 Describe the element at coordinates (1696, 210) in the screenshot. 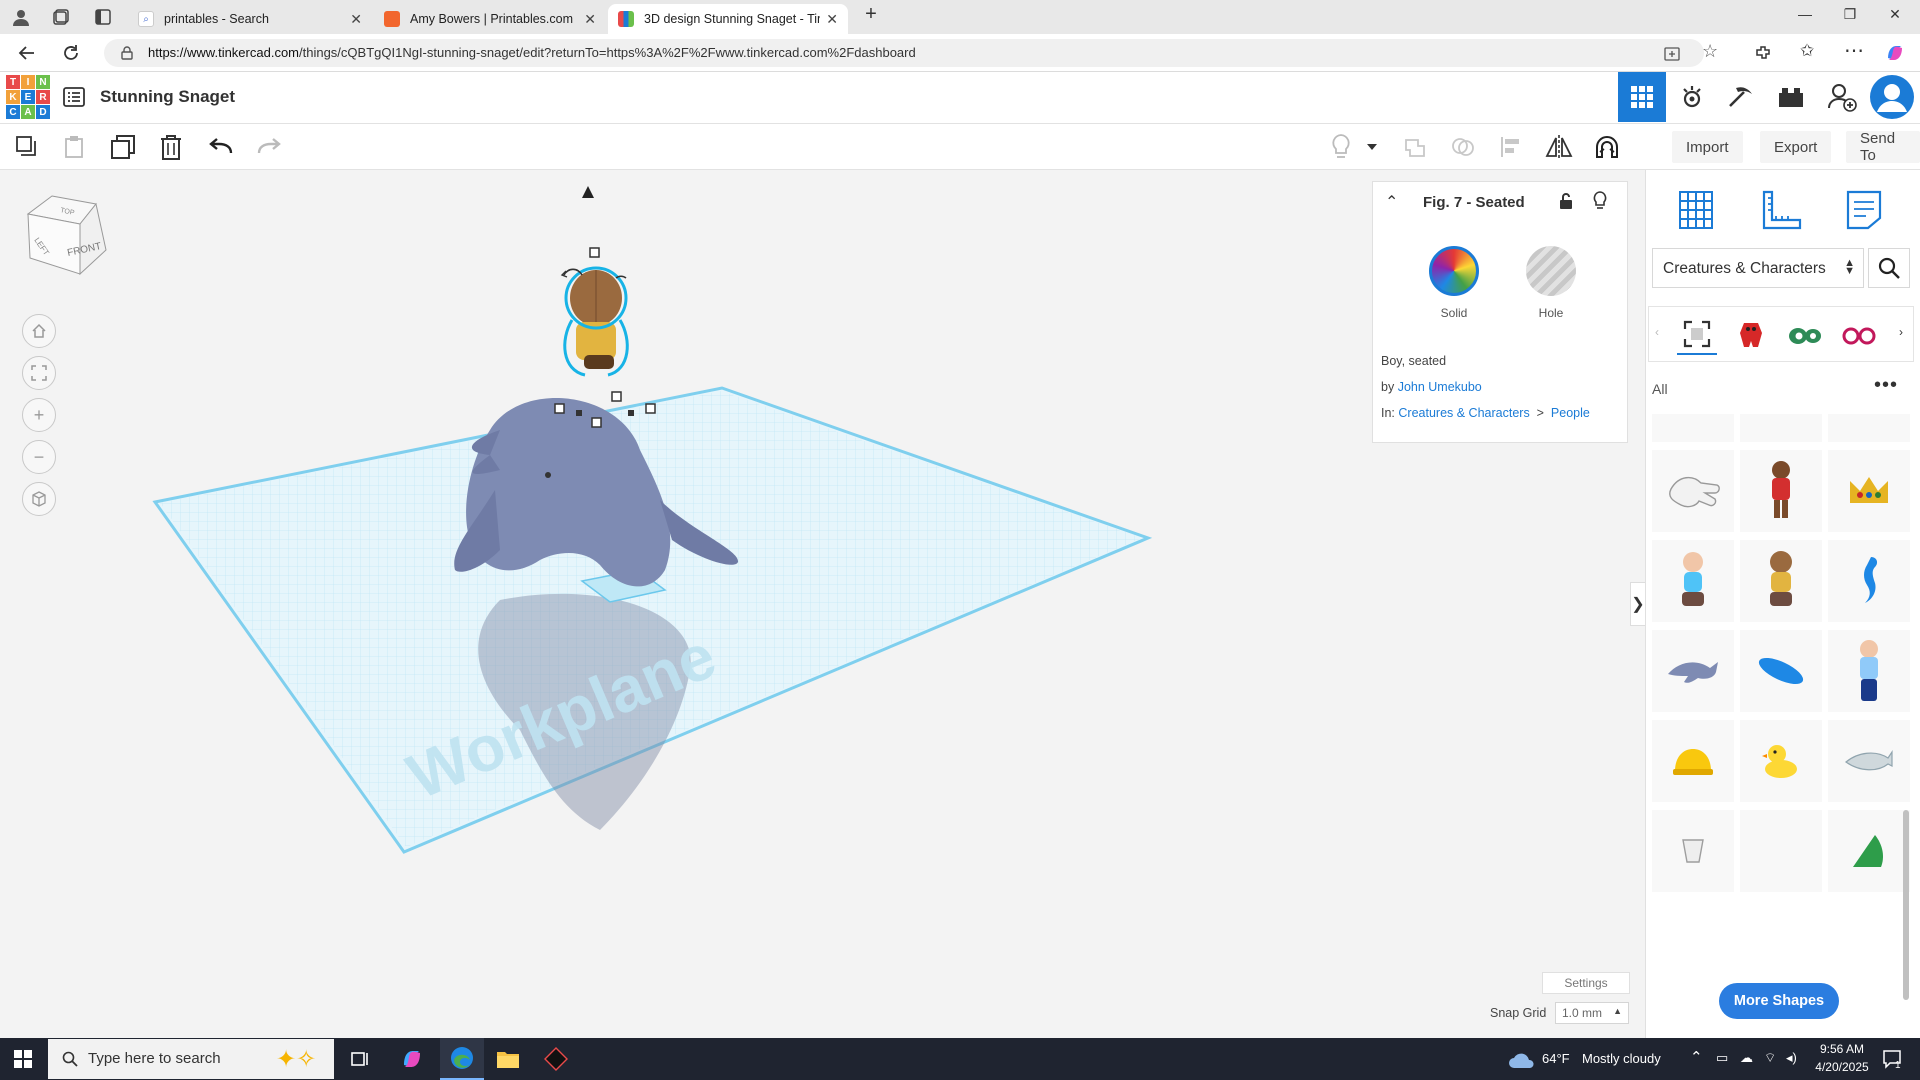

I see `workplane-tool-button` at that location.